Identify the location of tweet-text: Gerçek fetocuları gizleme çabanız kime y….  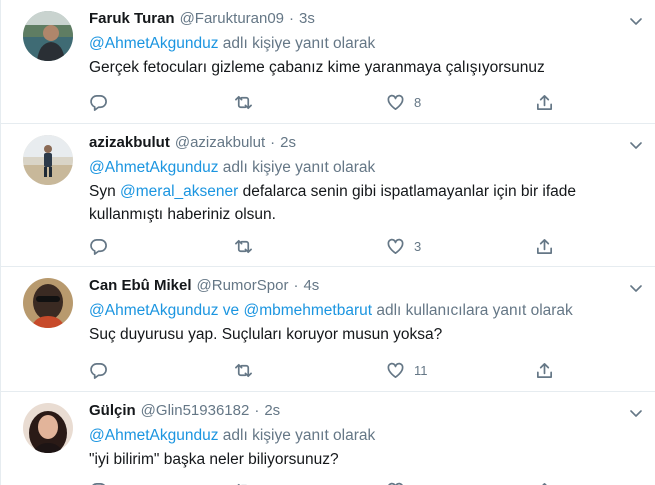
(317, 67).